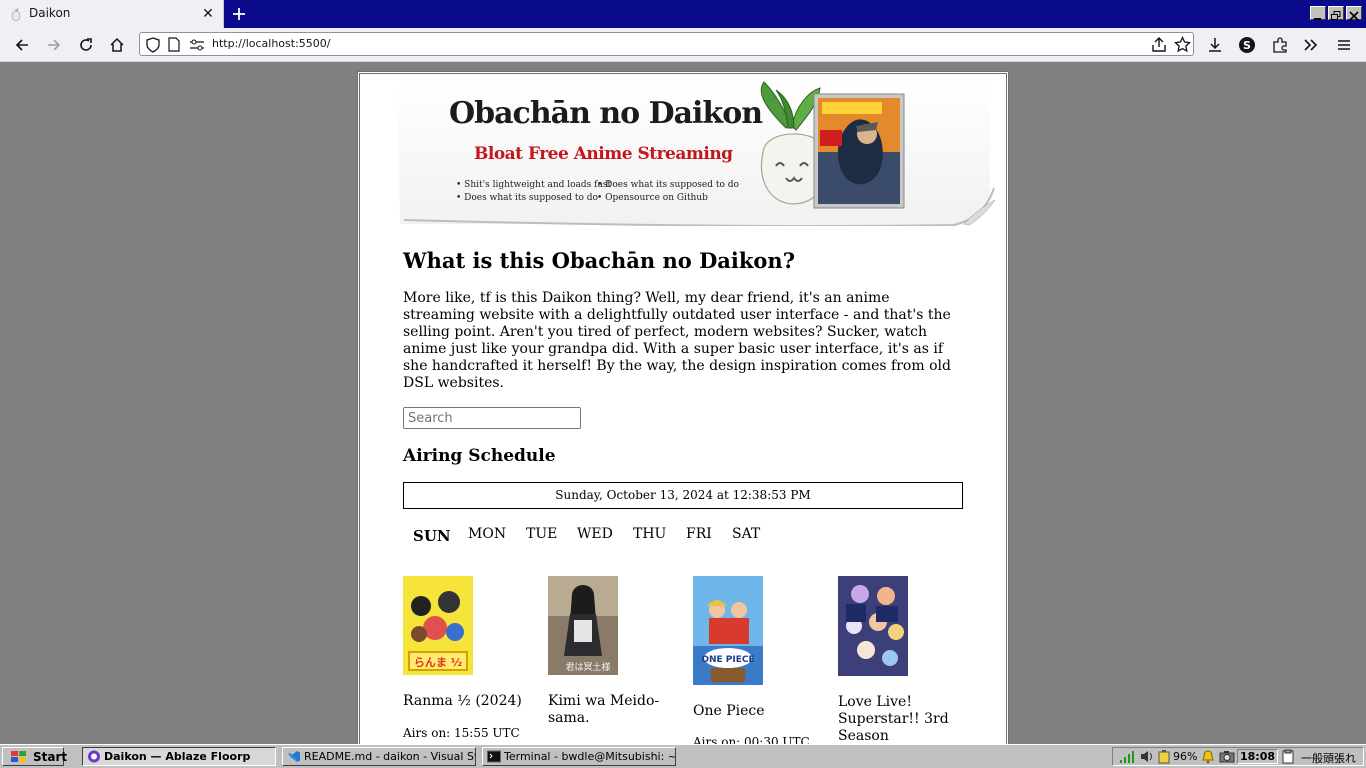 The image size is (1366, 768). Describe the element at coordinates (1128, 756) in the screenshot. I see `signal-icon` at that location.